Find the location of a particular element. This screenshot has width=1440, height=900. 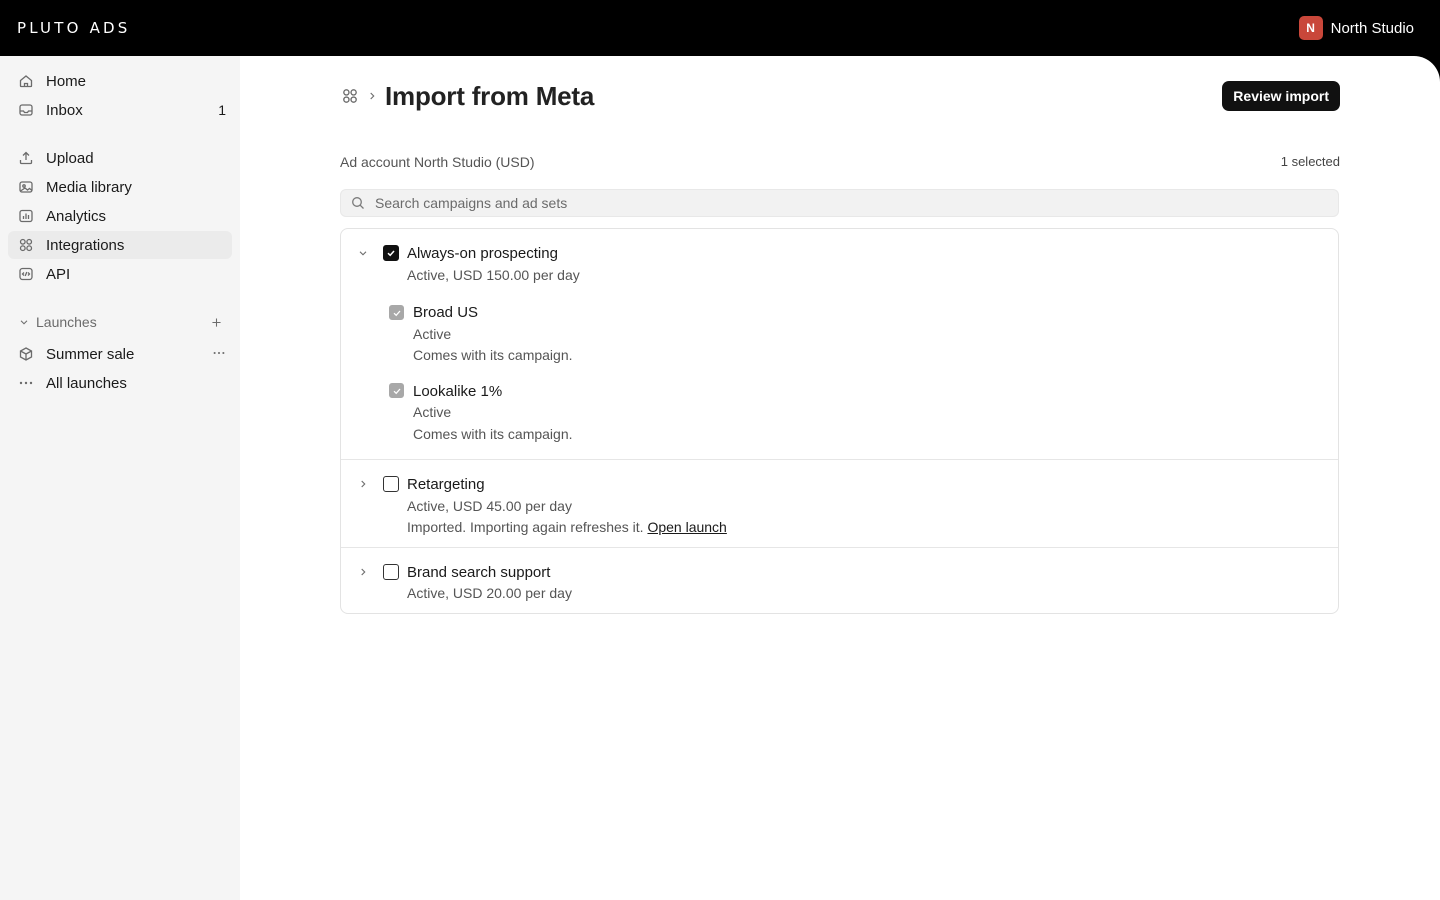

collapse-campaign-button is located at coordinates (363, 253).